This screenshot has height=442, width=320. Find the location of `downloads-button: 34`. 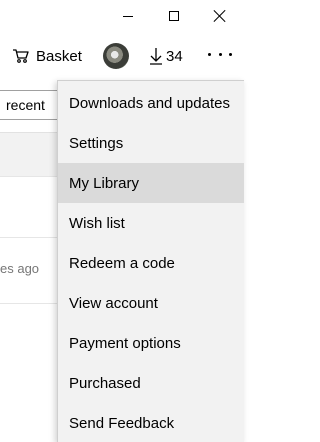

downloads-button: 34 is located at coordinates (166, 56).